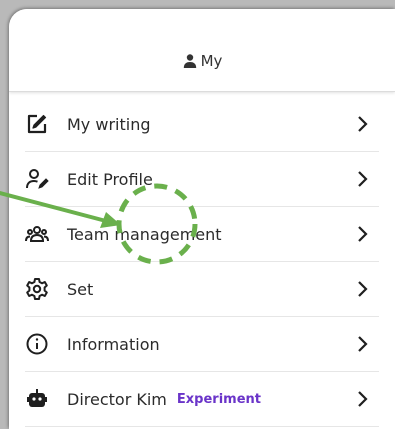 Image resolution: width=395 pixels, height=429 pixels. What do you see at coordinates (37, 234) in the screenshot?
I see `team-icon` at bounding box center [37, 234].